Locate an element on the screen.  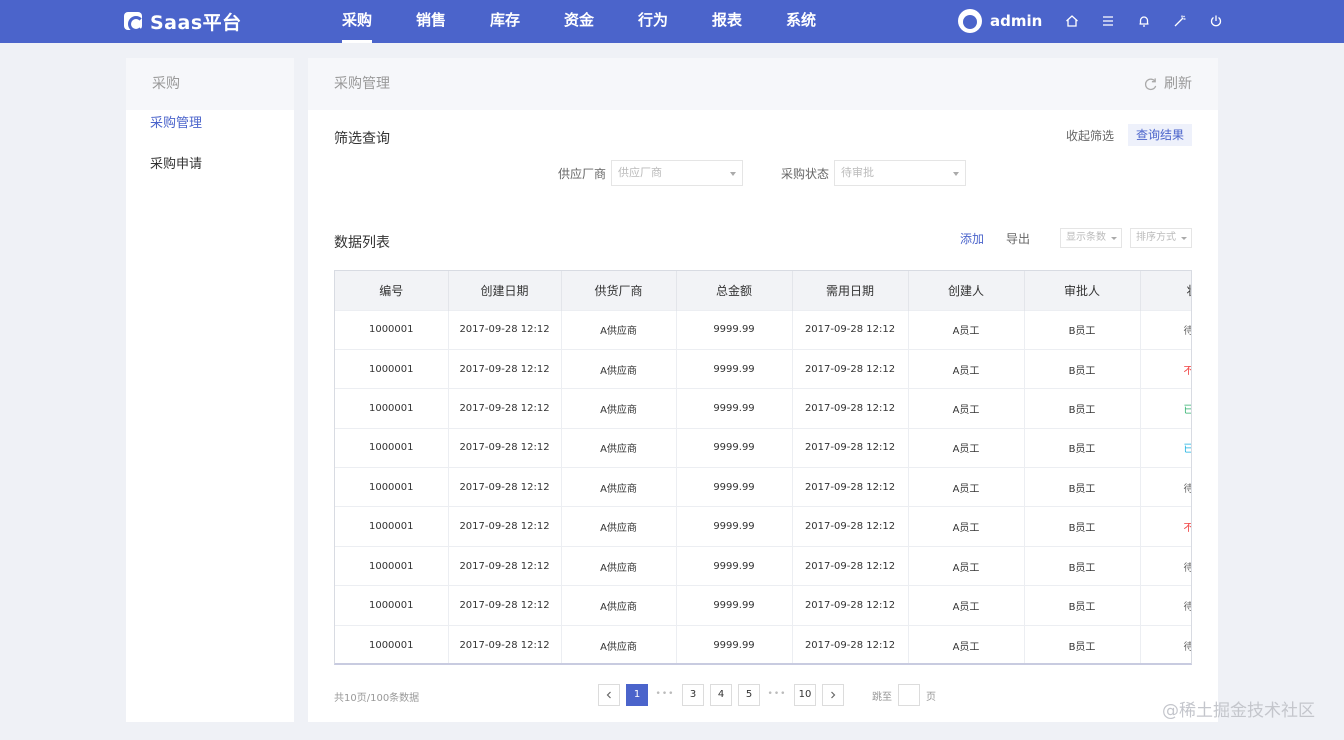
nav-item-sales: 销售 is located at coordinates (431, 21).